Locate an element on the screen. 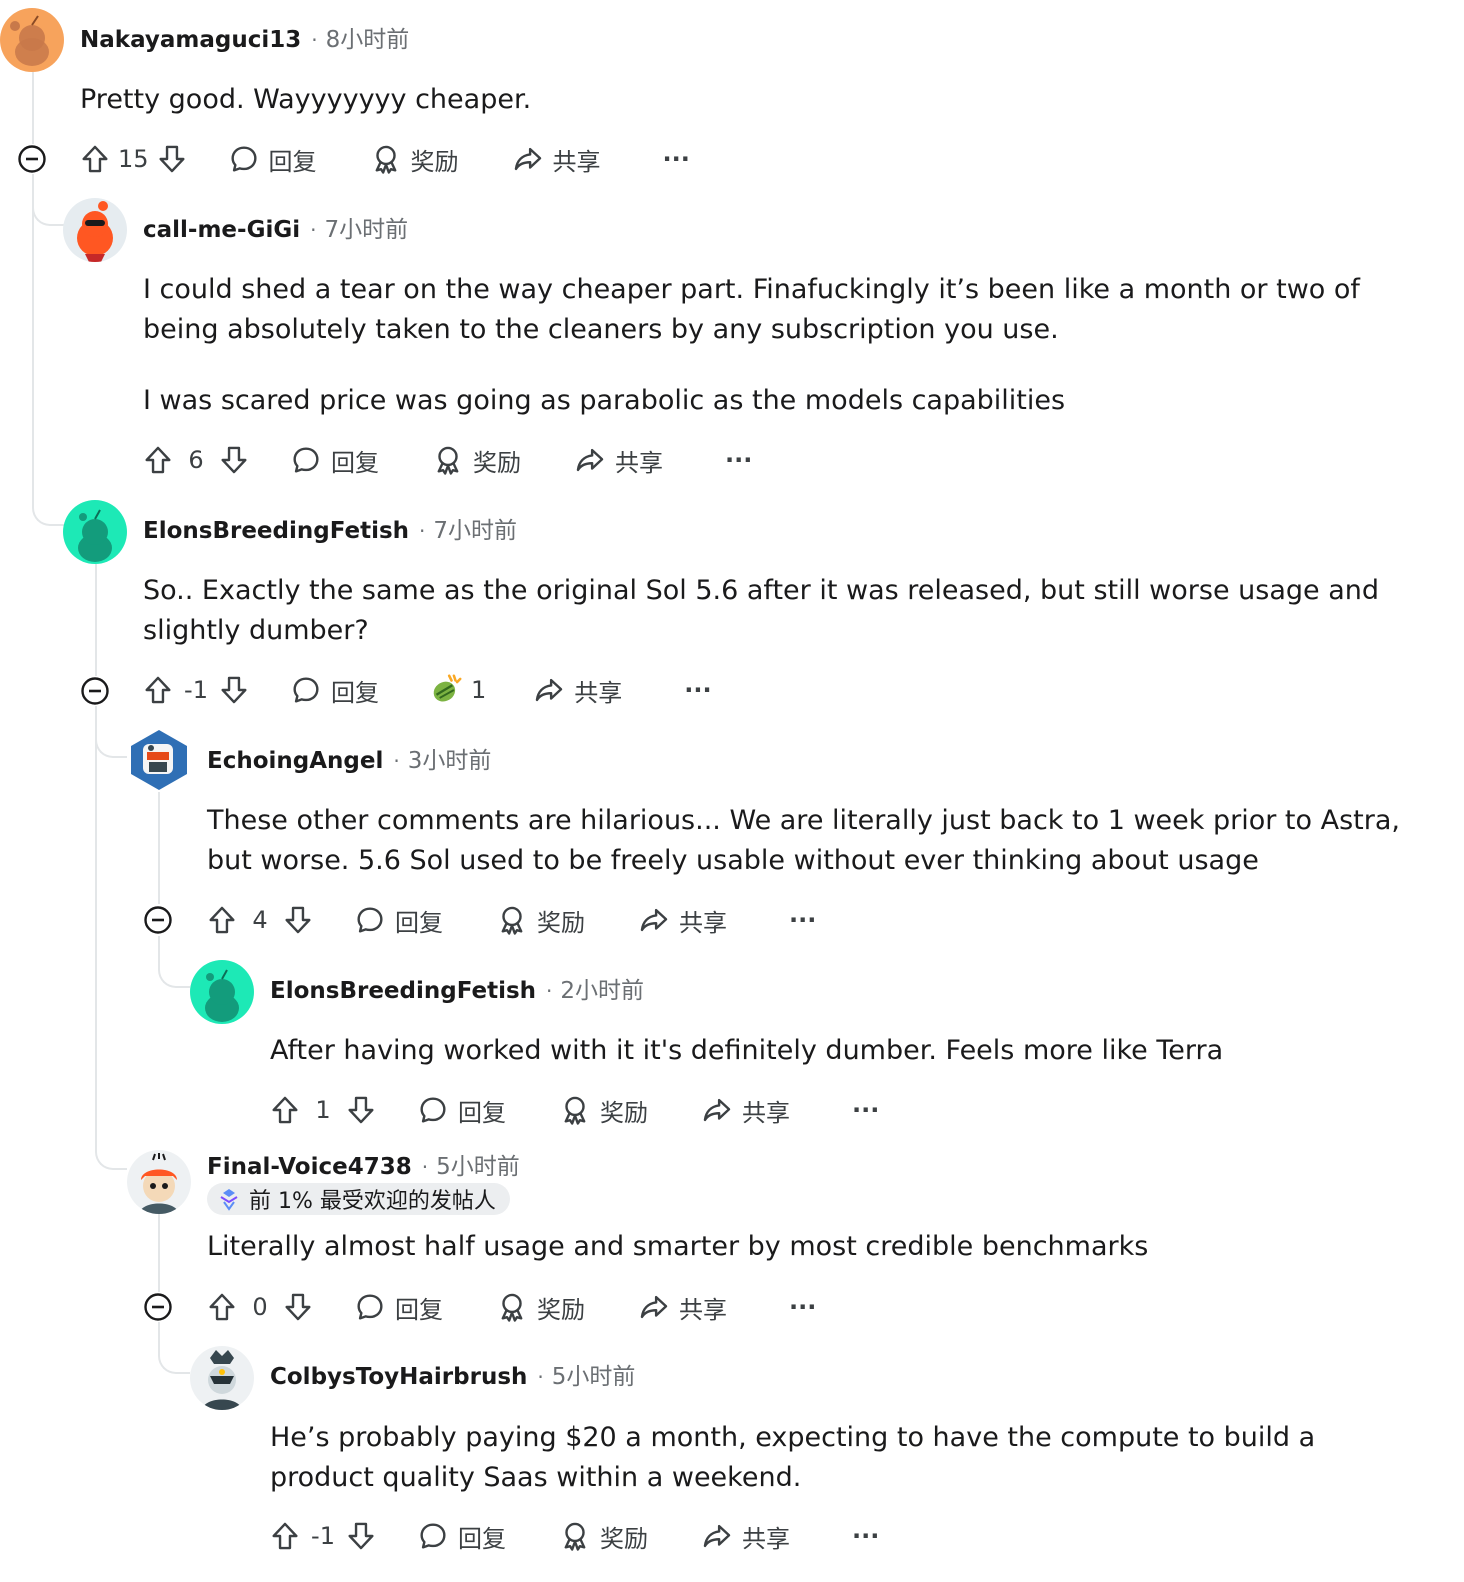 The image size is (1464, 1582). action-bar: 1 回复 奖励 共享 ··· is located at coordinates (573, 1110).